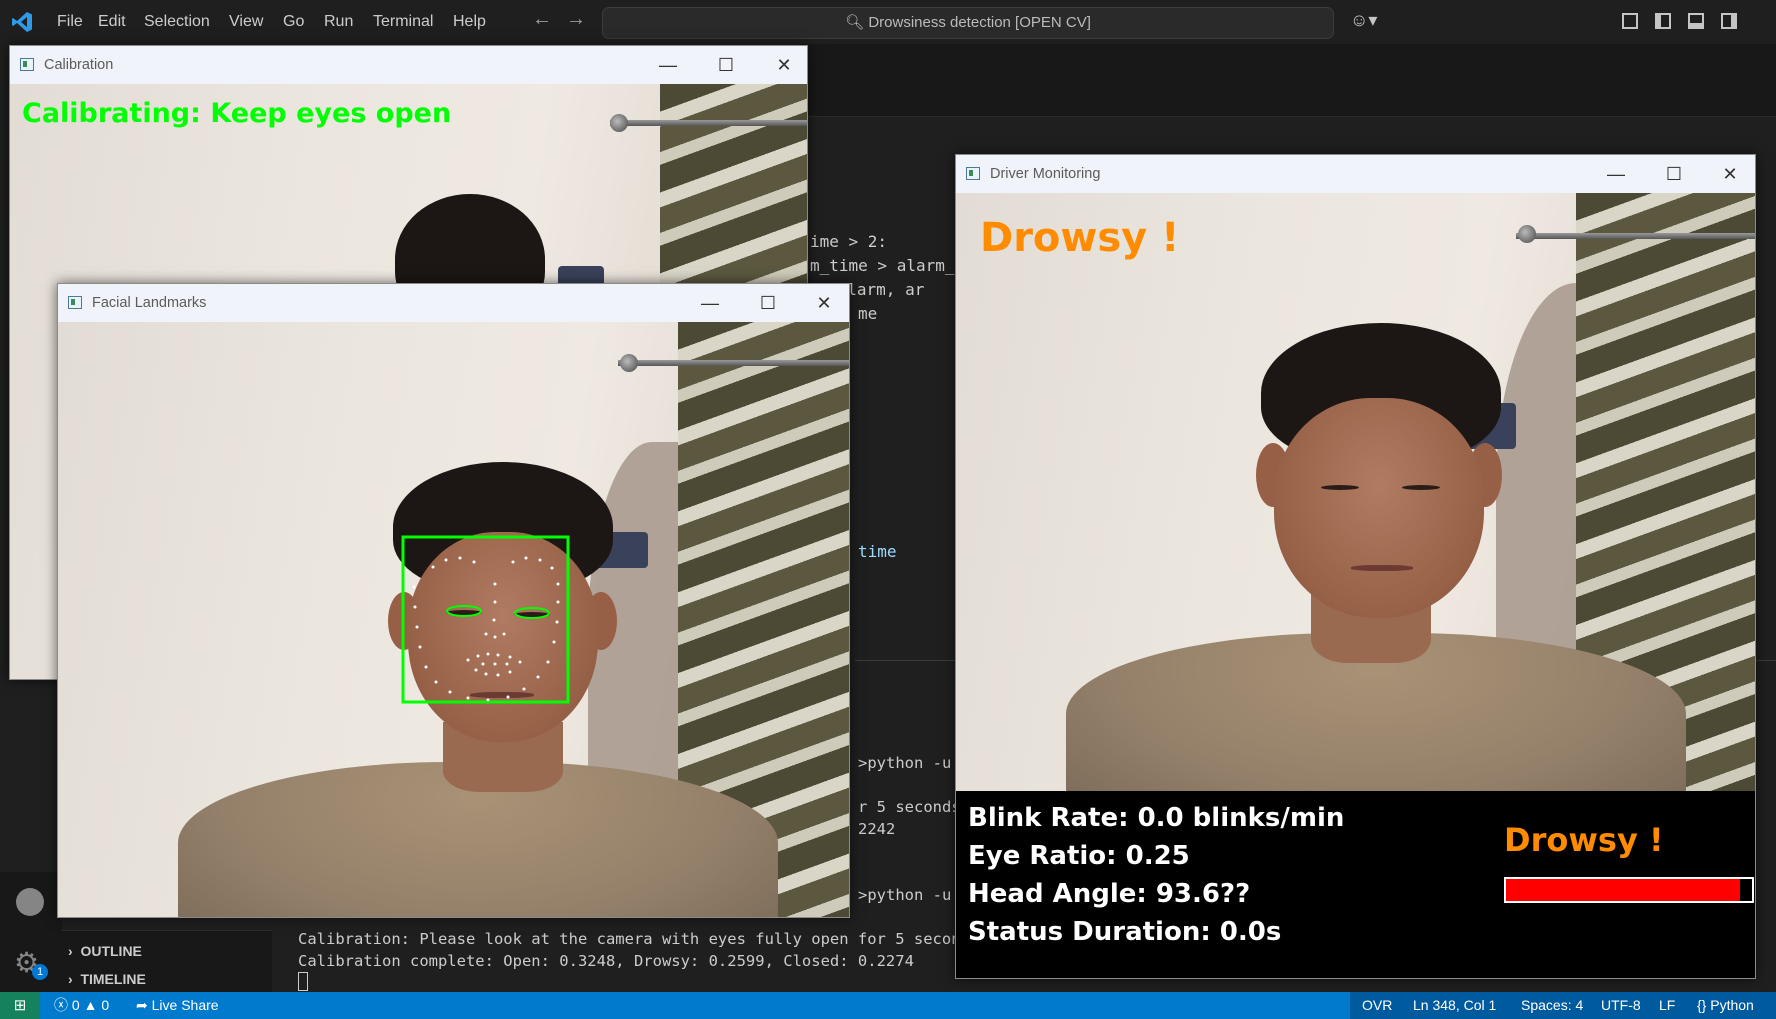 The image size is (1776, 1019). Describe the element at coordinates (1363, 20) in the screenshot. I see `copilot-icon: ☺▾` at that location.